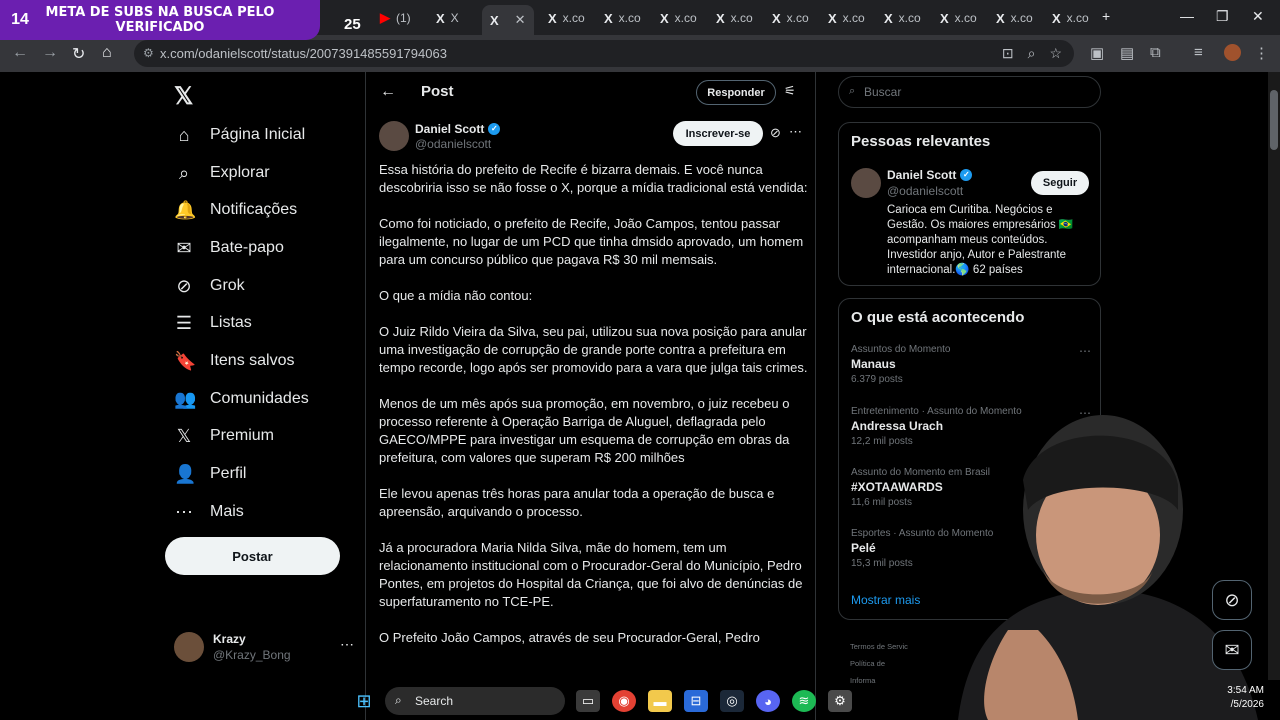 The width and height of the screenshot is (1280, 720). Describe the element at coordinates (1055, 53) in the screenshot. I see `bookmark-star-icon: ☆` at that location.